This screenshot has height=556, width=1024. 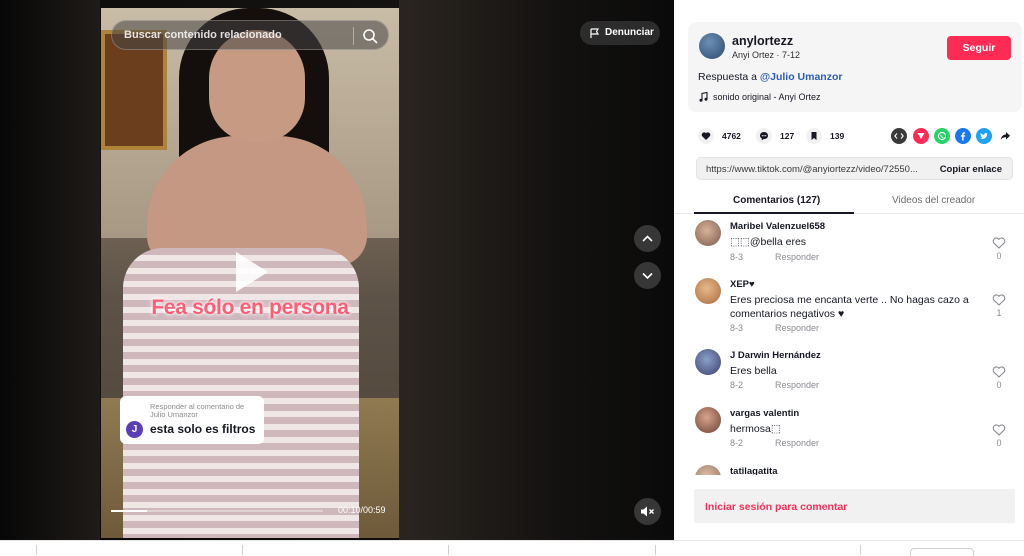 What do you see at coordinates (753, 371) in the screenshot?
I see `comment-text: Eres bella` at bounding box center [753, 371].